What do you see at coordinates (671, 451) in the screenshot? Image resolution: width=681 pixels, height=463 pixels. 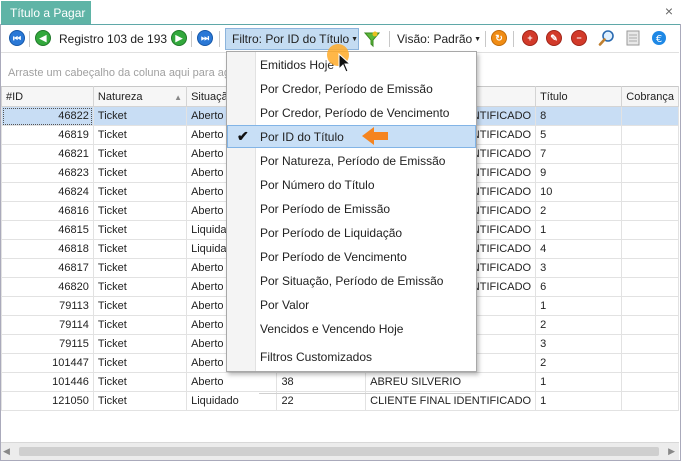 I see `scroll-right-icon: ▶` at bounding box center [671, 451].